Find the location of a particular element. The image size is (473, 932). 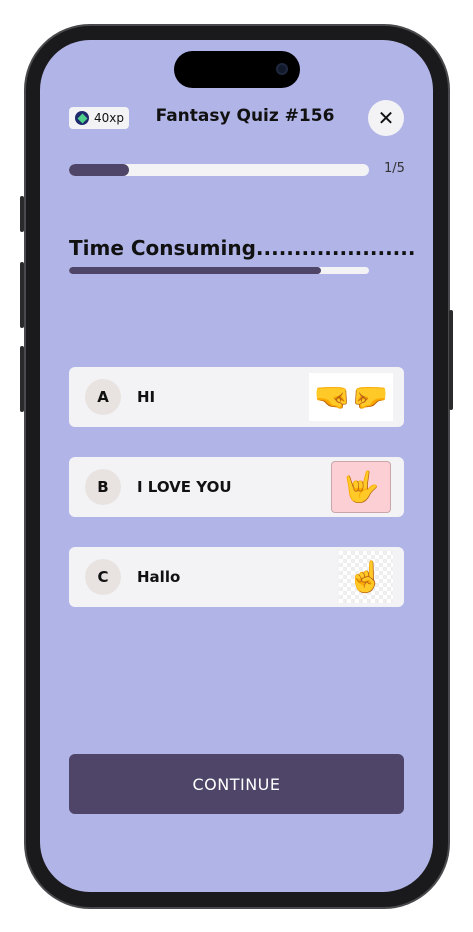

timer-bar is located at coordinates (219, 270).